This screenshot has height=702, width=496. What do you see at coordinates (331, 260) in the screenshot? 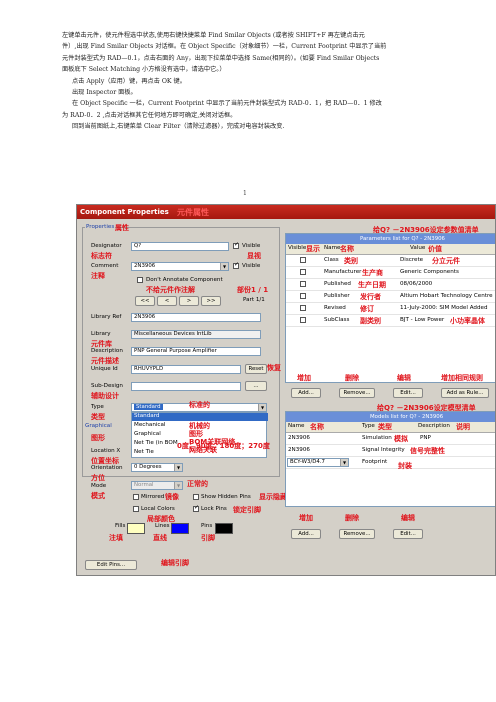
I see `param-name: Class` at bounding box center [331, 260].